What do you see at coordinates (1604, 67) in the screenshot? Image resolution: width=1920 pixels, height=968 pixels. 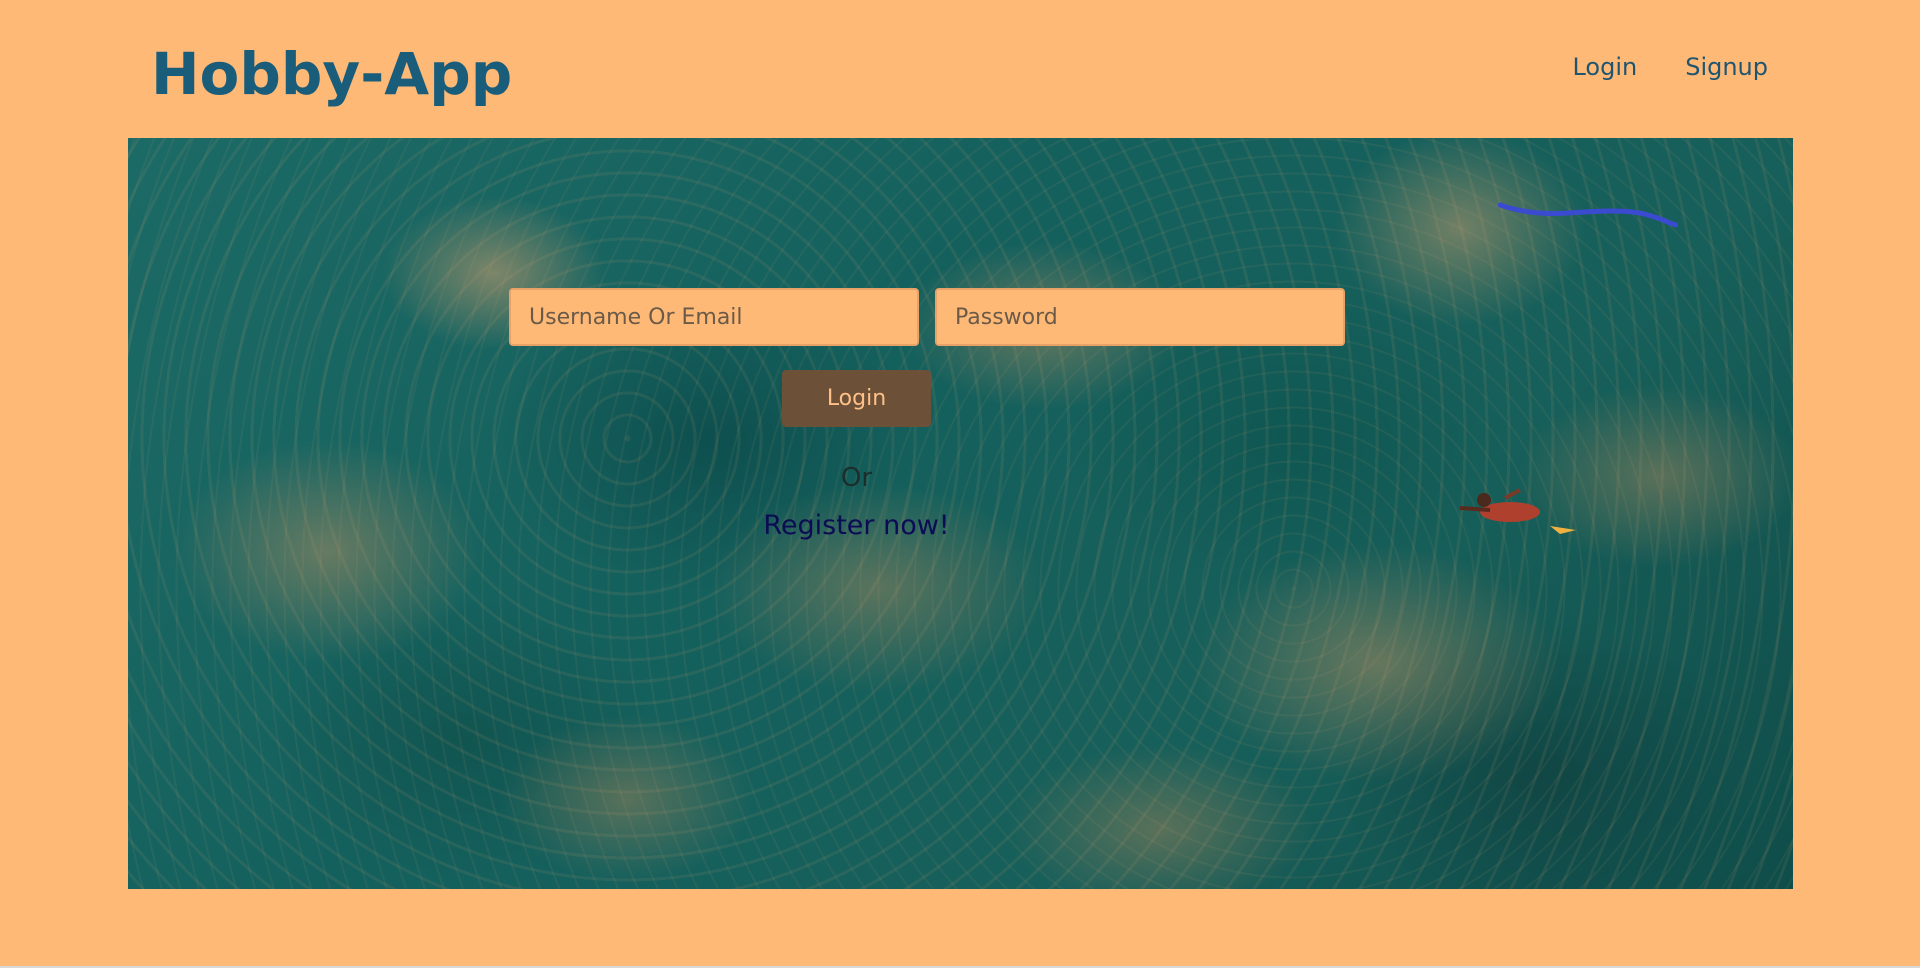 I see `nav-login-link: Login` at bounding box center [1604, 67].